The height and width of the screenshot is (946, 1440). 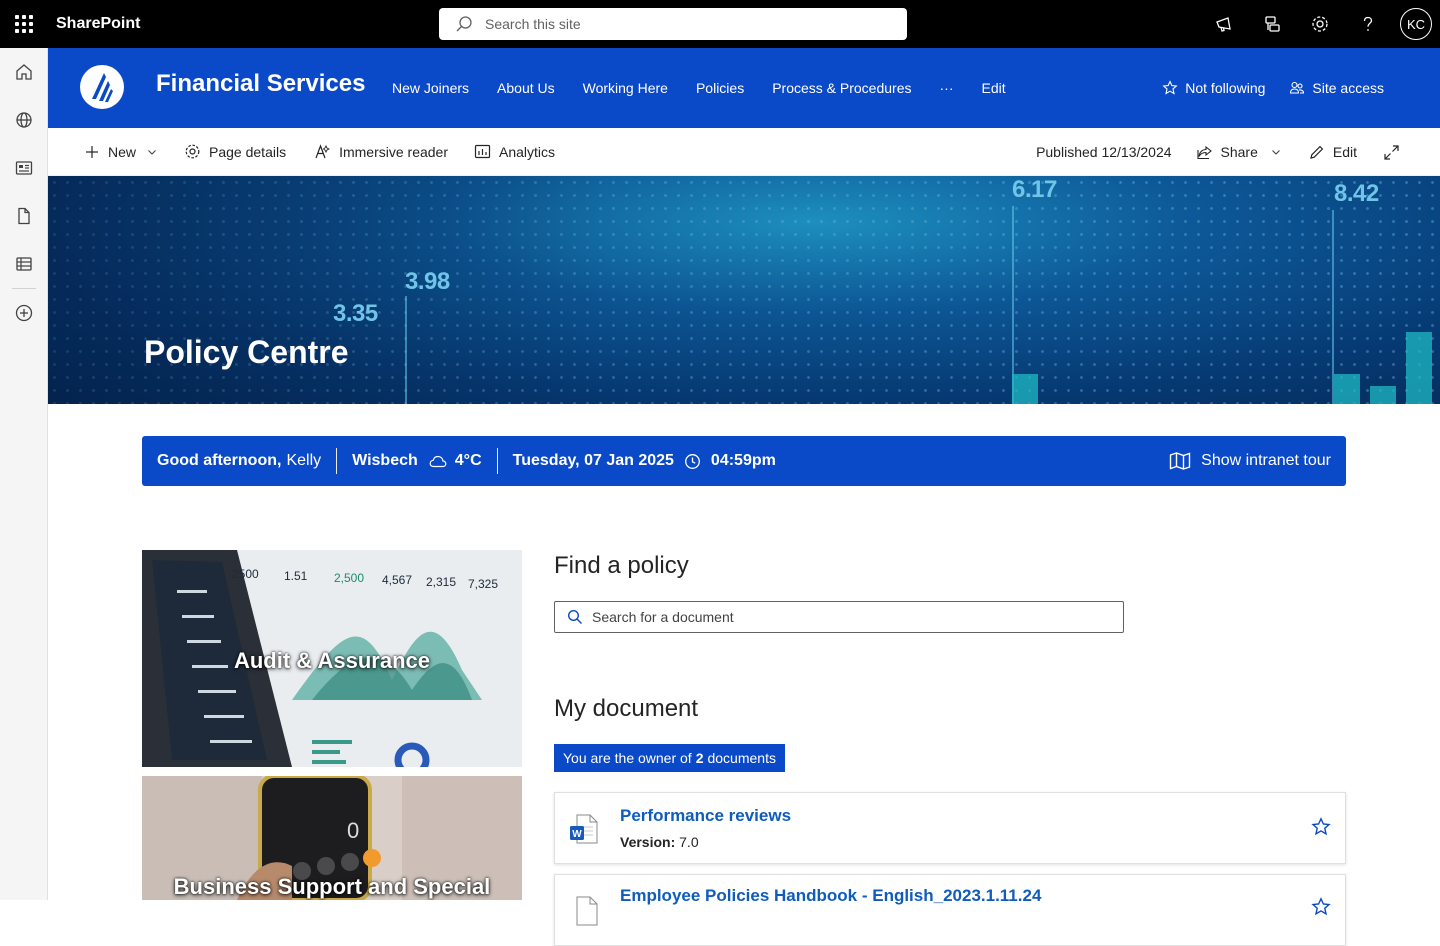 I want to click on site-access-label: Site access, so click(x=1348, y=88).